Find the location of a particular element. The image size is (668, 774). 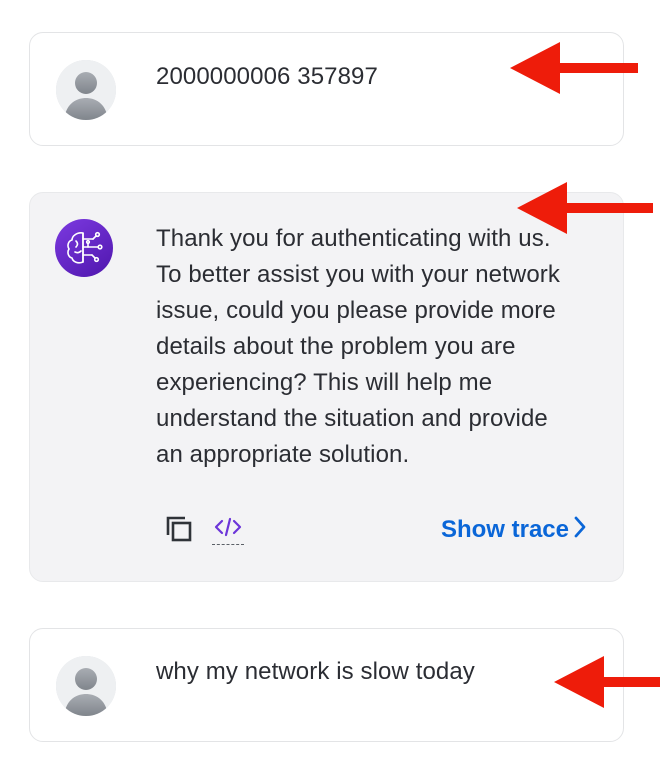

show-trace-label: Show trace is located at coordinates (504, 529).